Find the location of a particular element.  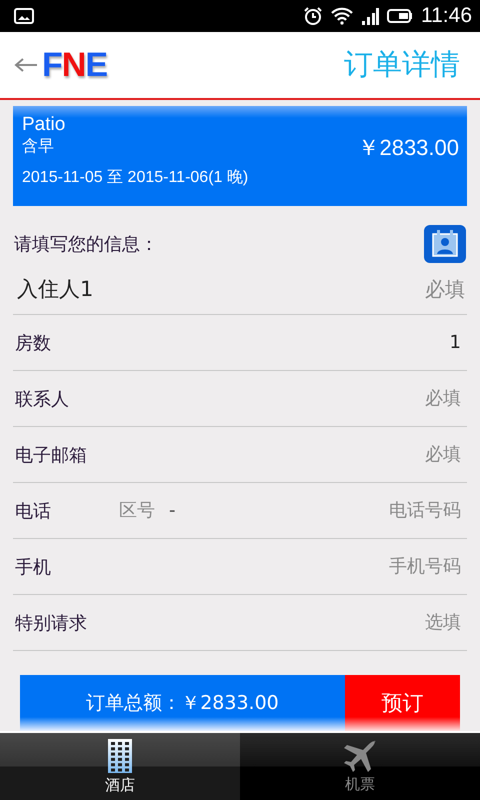

meal-info: 含早 is located at coordinates (38, 146).